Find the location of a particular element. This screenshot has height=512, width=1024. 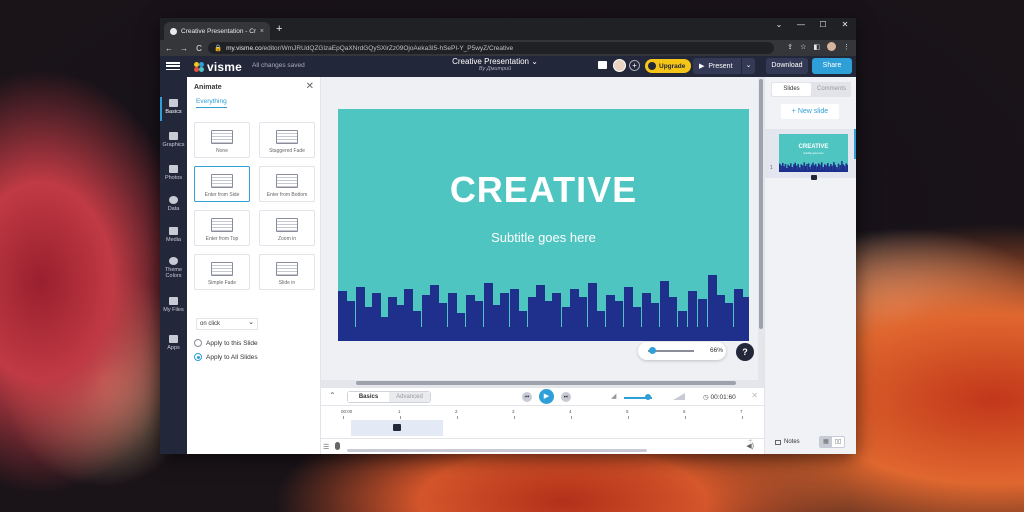

rail-item-my-files: My Files is located at coordinates (173, 305).